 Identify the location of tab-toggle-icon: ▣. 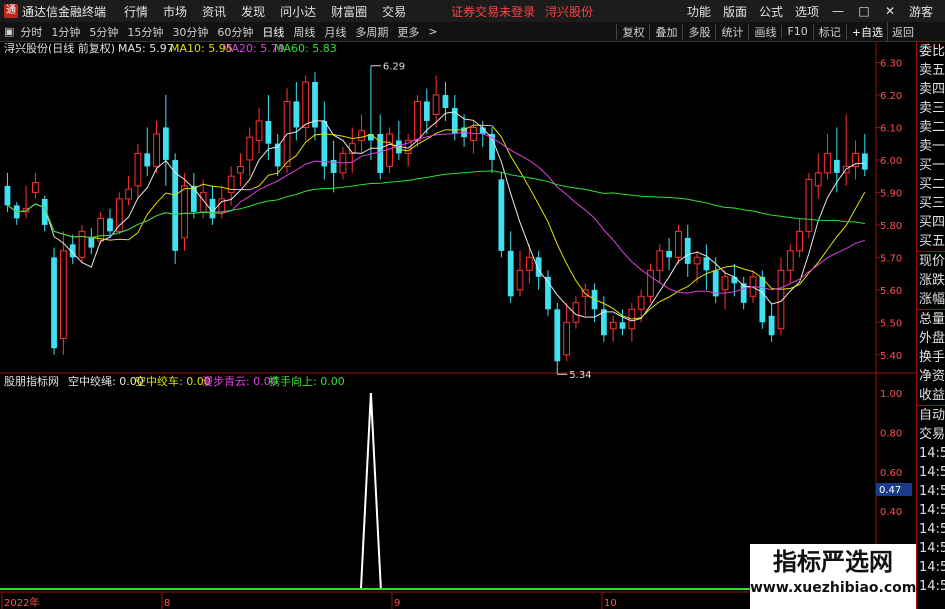
(9, 31).